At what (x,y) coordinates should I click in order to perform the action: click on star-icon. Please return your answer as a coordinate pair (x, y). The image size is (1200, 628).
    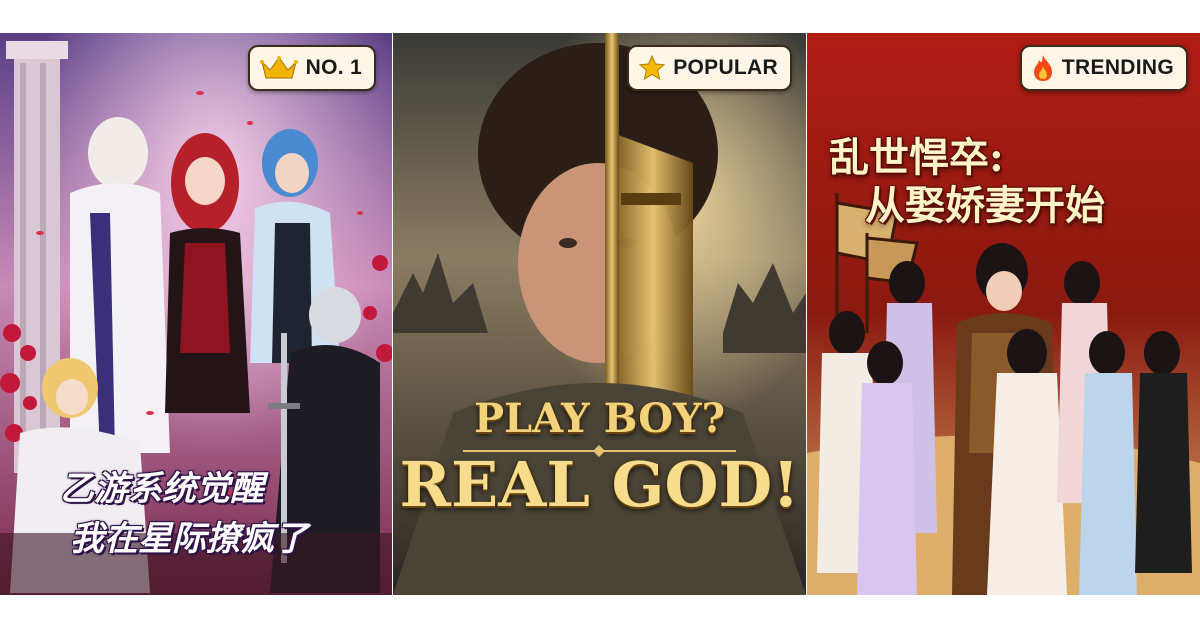
    Looking at the image, I should click on (652, 68).